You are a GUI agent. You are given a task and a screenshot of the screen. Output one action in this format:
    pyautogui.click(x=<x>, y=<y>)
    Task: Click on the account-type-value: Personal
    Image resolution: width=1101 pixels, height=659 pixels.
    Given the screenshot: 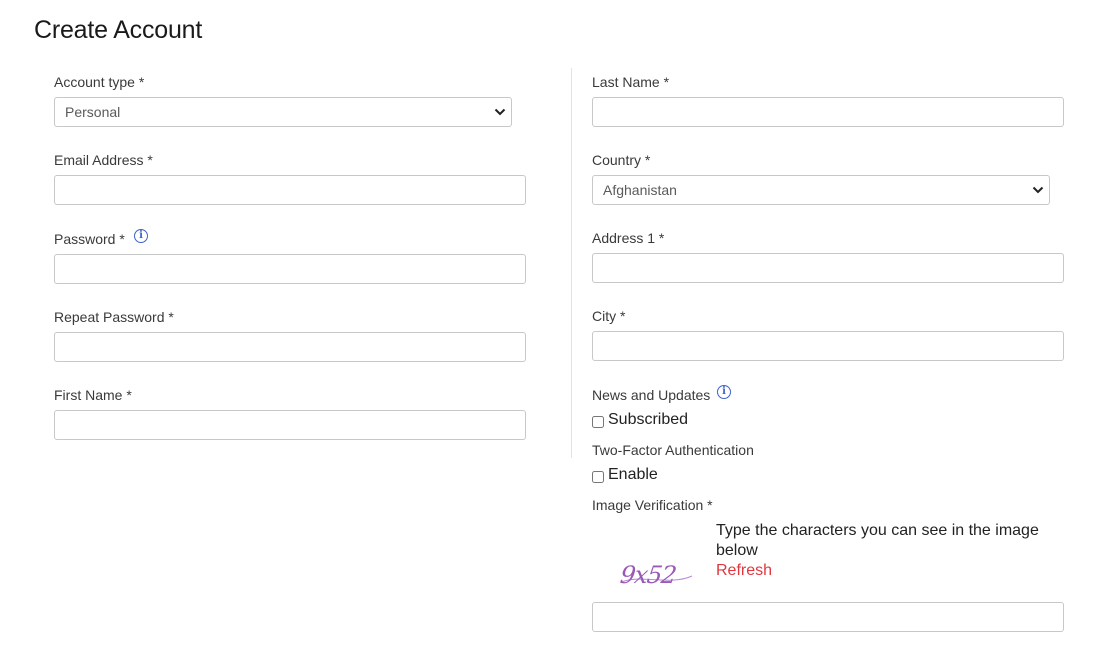 What is the action you would take?
    pyautogui.click(x=93, y=112)
    